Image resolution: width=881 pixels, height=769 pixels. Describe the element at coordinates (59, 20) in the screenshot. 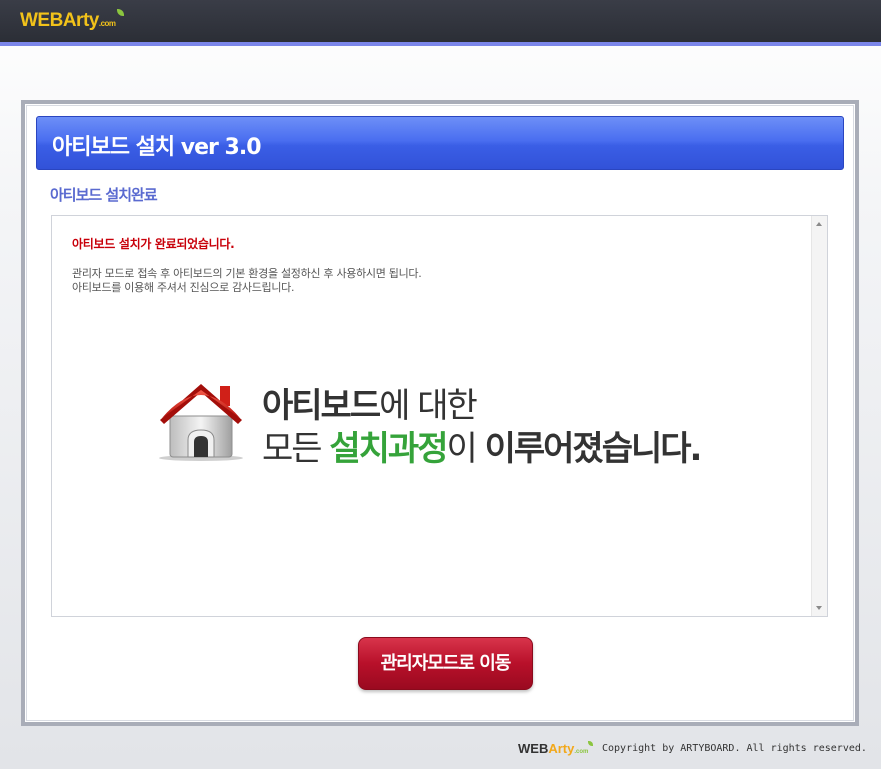

I see `logo-main-text: WEBArty` at that location.